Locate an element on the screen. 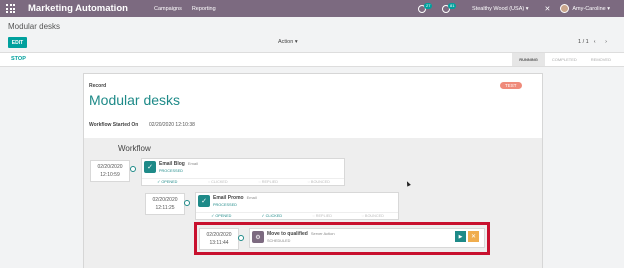  clock-icon: 81 is located at coordinates (449, 7).